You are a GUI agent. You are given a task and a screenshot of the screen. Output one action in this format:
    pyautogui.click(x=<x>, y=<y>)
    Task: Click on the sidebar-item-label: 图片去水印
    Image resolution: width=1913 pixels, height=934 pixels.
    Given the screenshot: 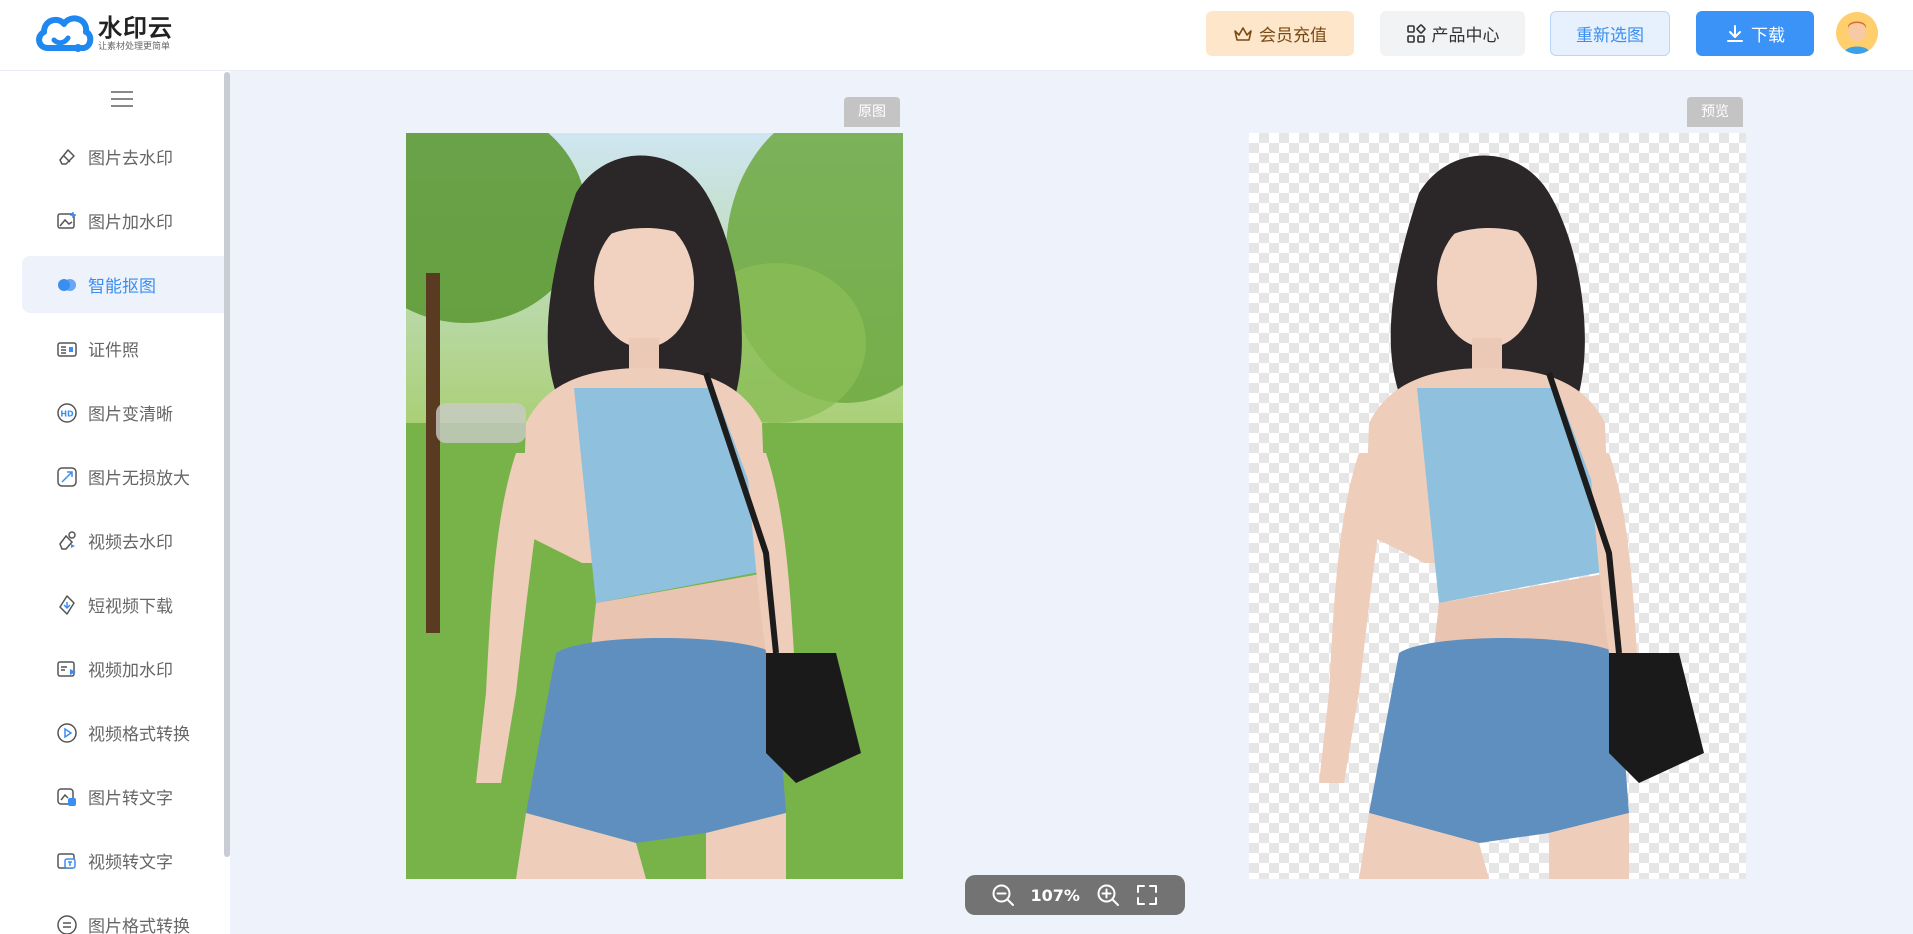 What is the action you would take?
    pyautogui.click(x=130, y=159)
    